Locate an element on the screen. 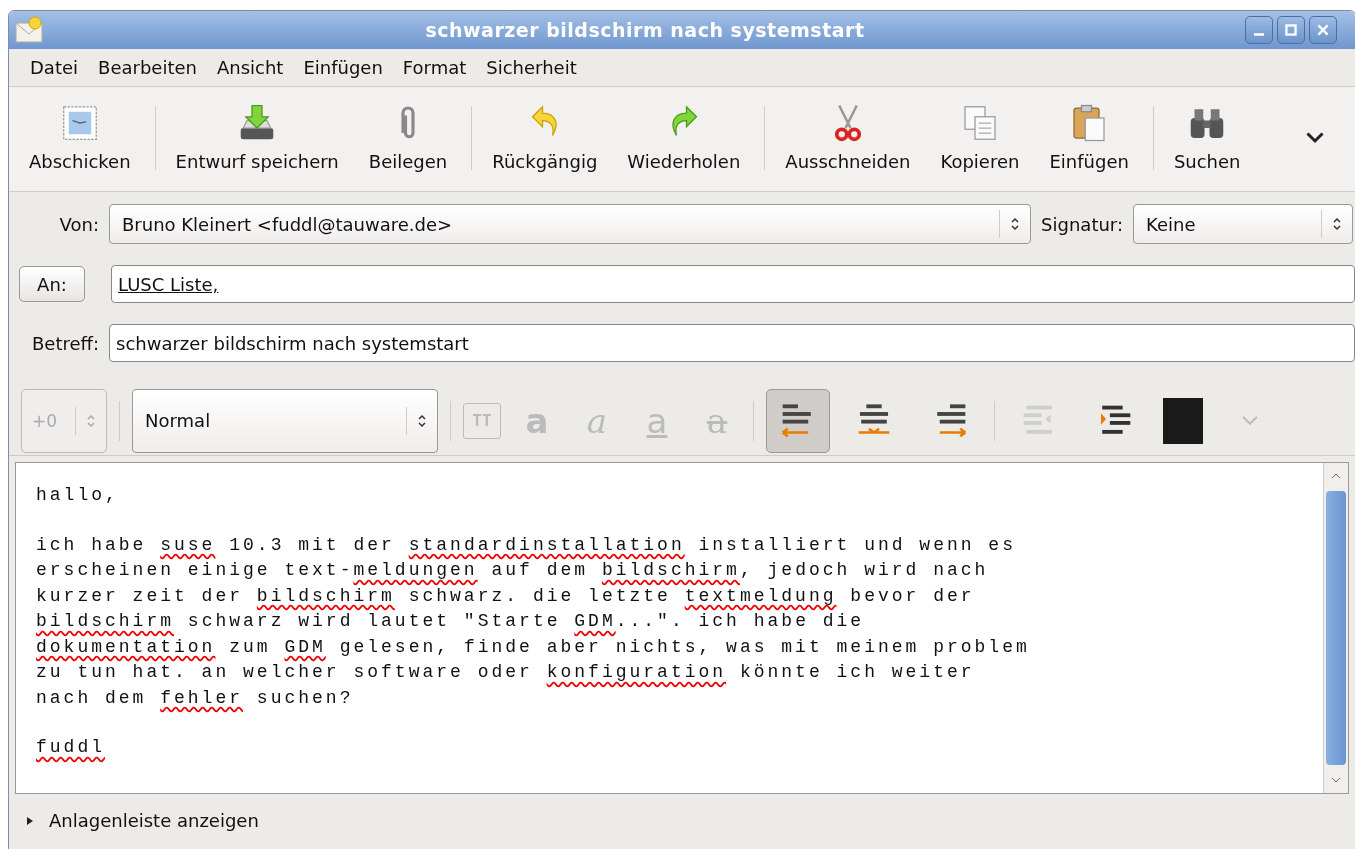  sender-dropdown: Bruno Kleinert <fuddl@tauware.de> is located at coordinates (570, 224).